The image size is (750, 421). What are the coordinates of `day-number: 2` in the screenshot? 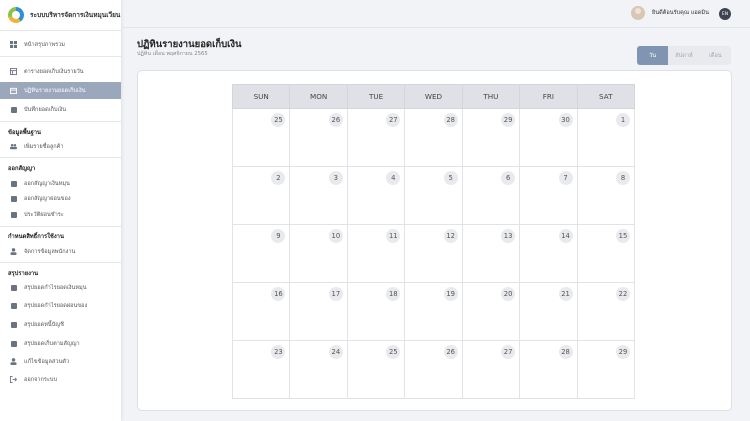 It's located at (278, 178).